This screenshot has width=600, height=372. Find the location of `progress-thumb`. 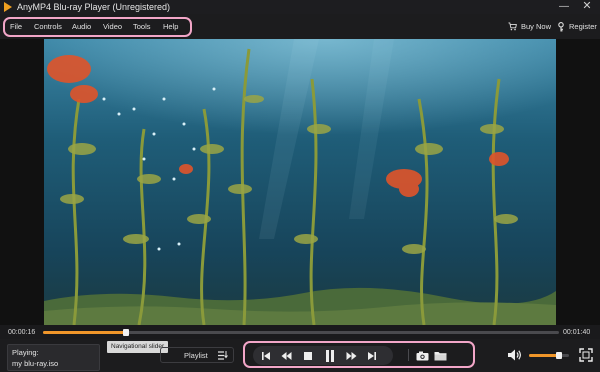

progress-thumb is located at coordinates (125, 332).